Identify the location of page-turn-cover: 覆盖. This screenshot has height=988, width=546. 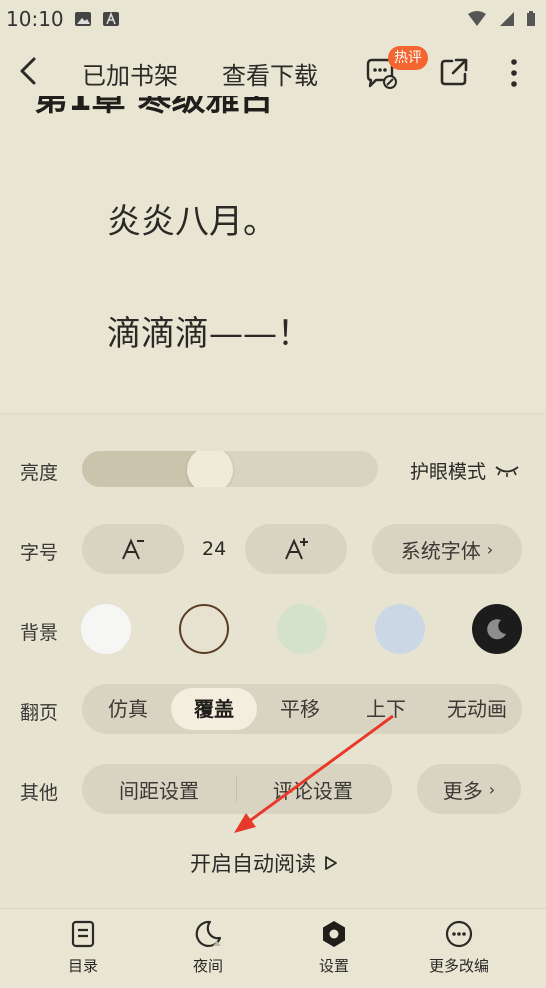
(214, 709).